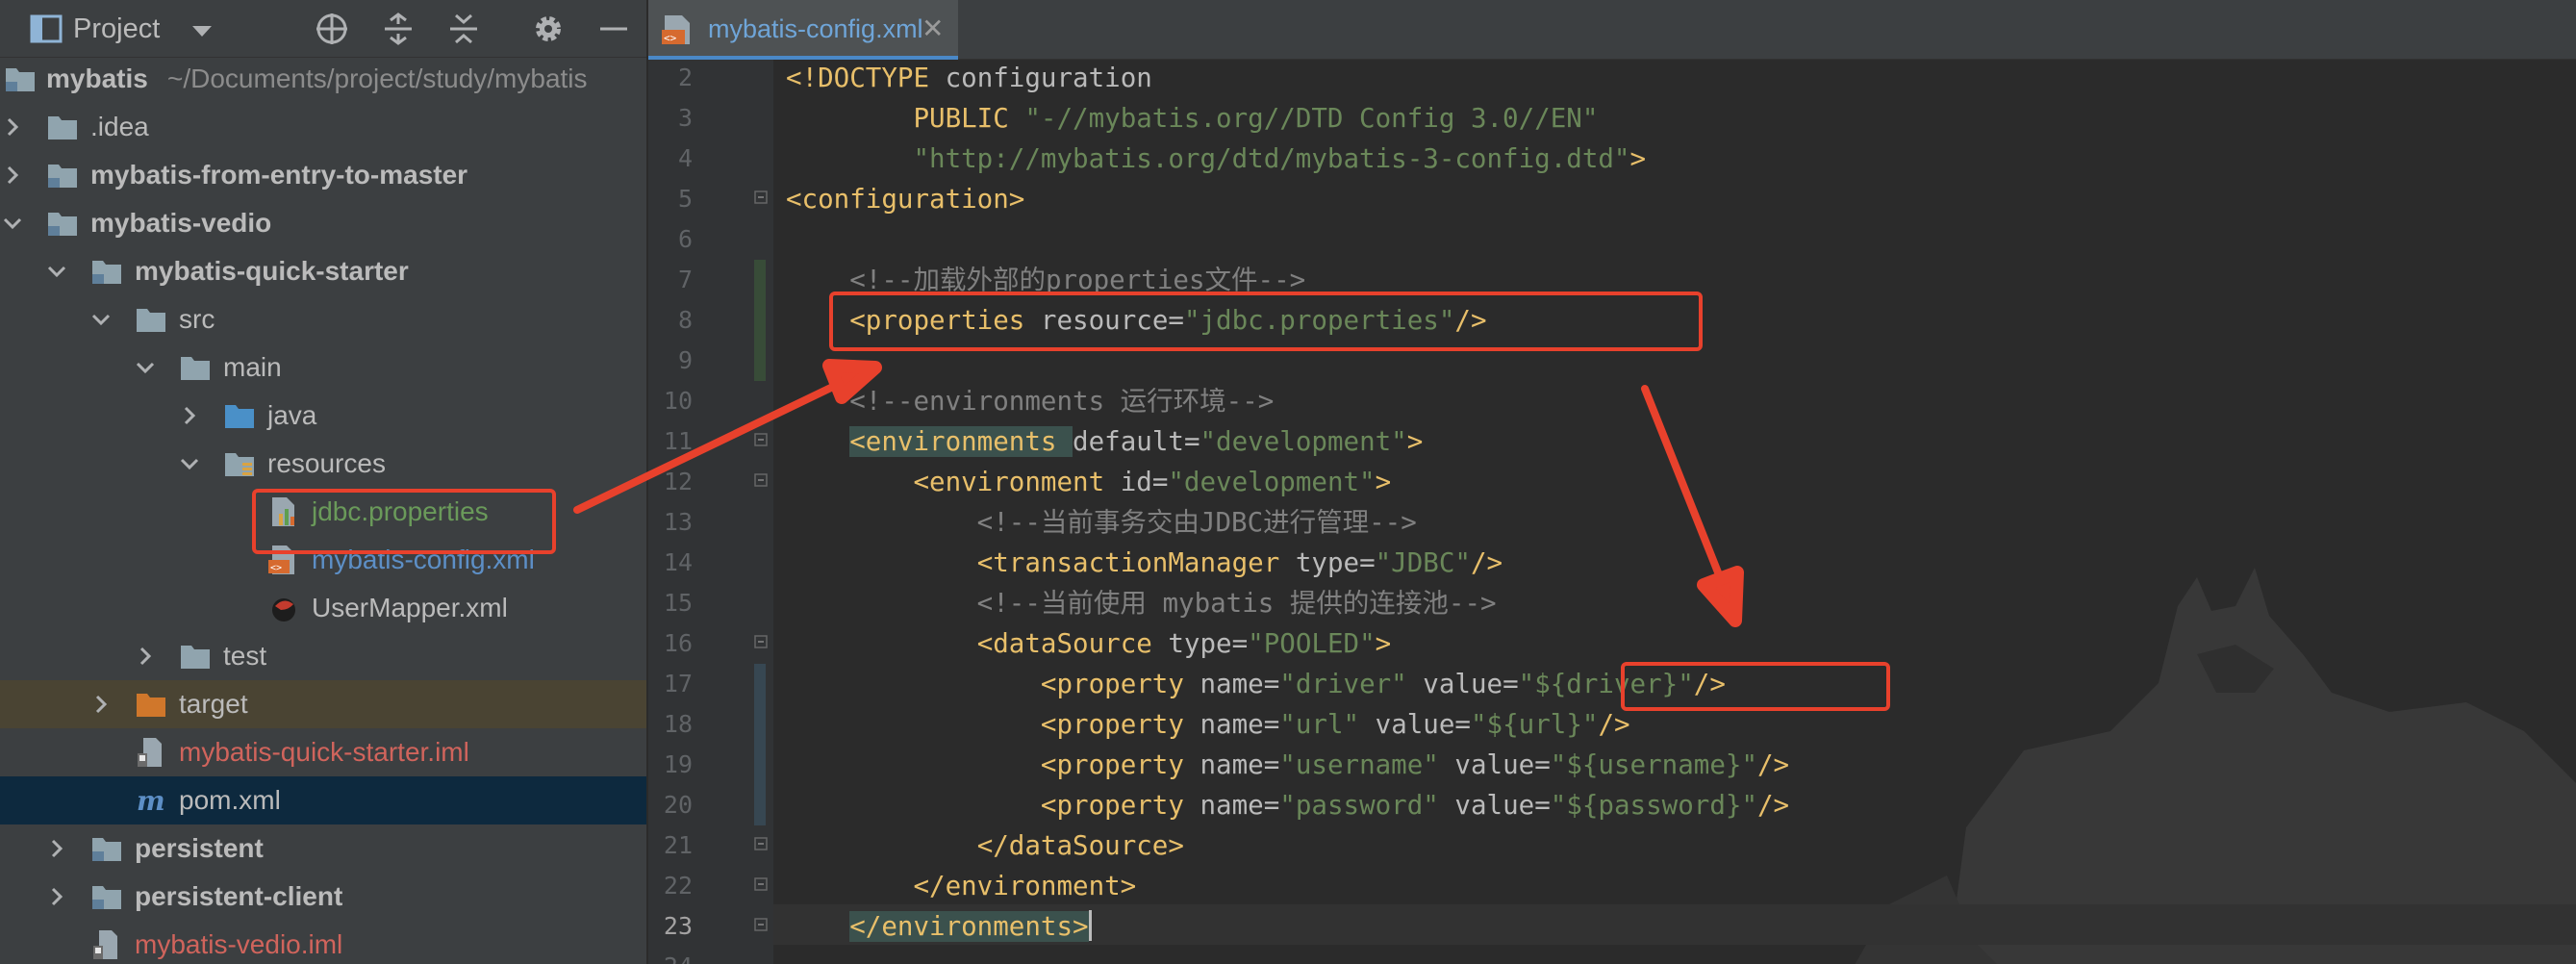  I want to click on code-line: </environment>, so click(961, 886).